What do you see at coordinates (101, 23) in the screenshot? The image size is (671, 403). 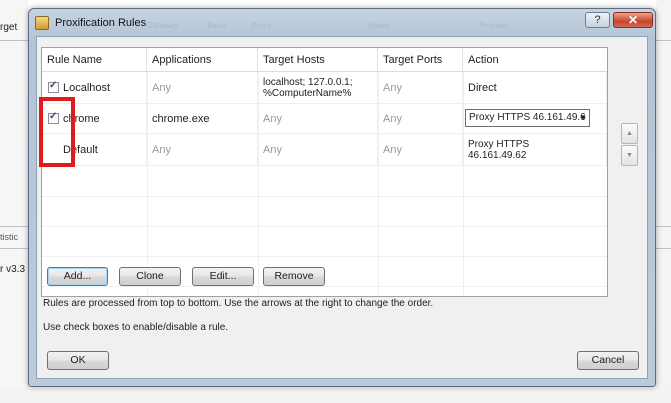 I see `window-title: Proxification Rules` at bounding box center [101, 23].